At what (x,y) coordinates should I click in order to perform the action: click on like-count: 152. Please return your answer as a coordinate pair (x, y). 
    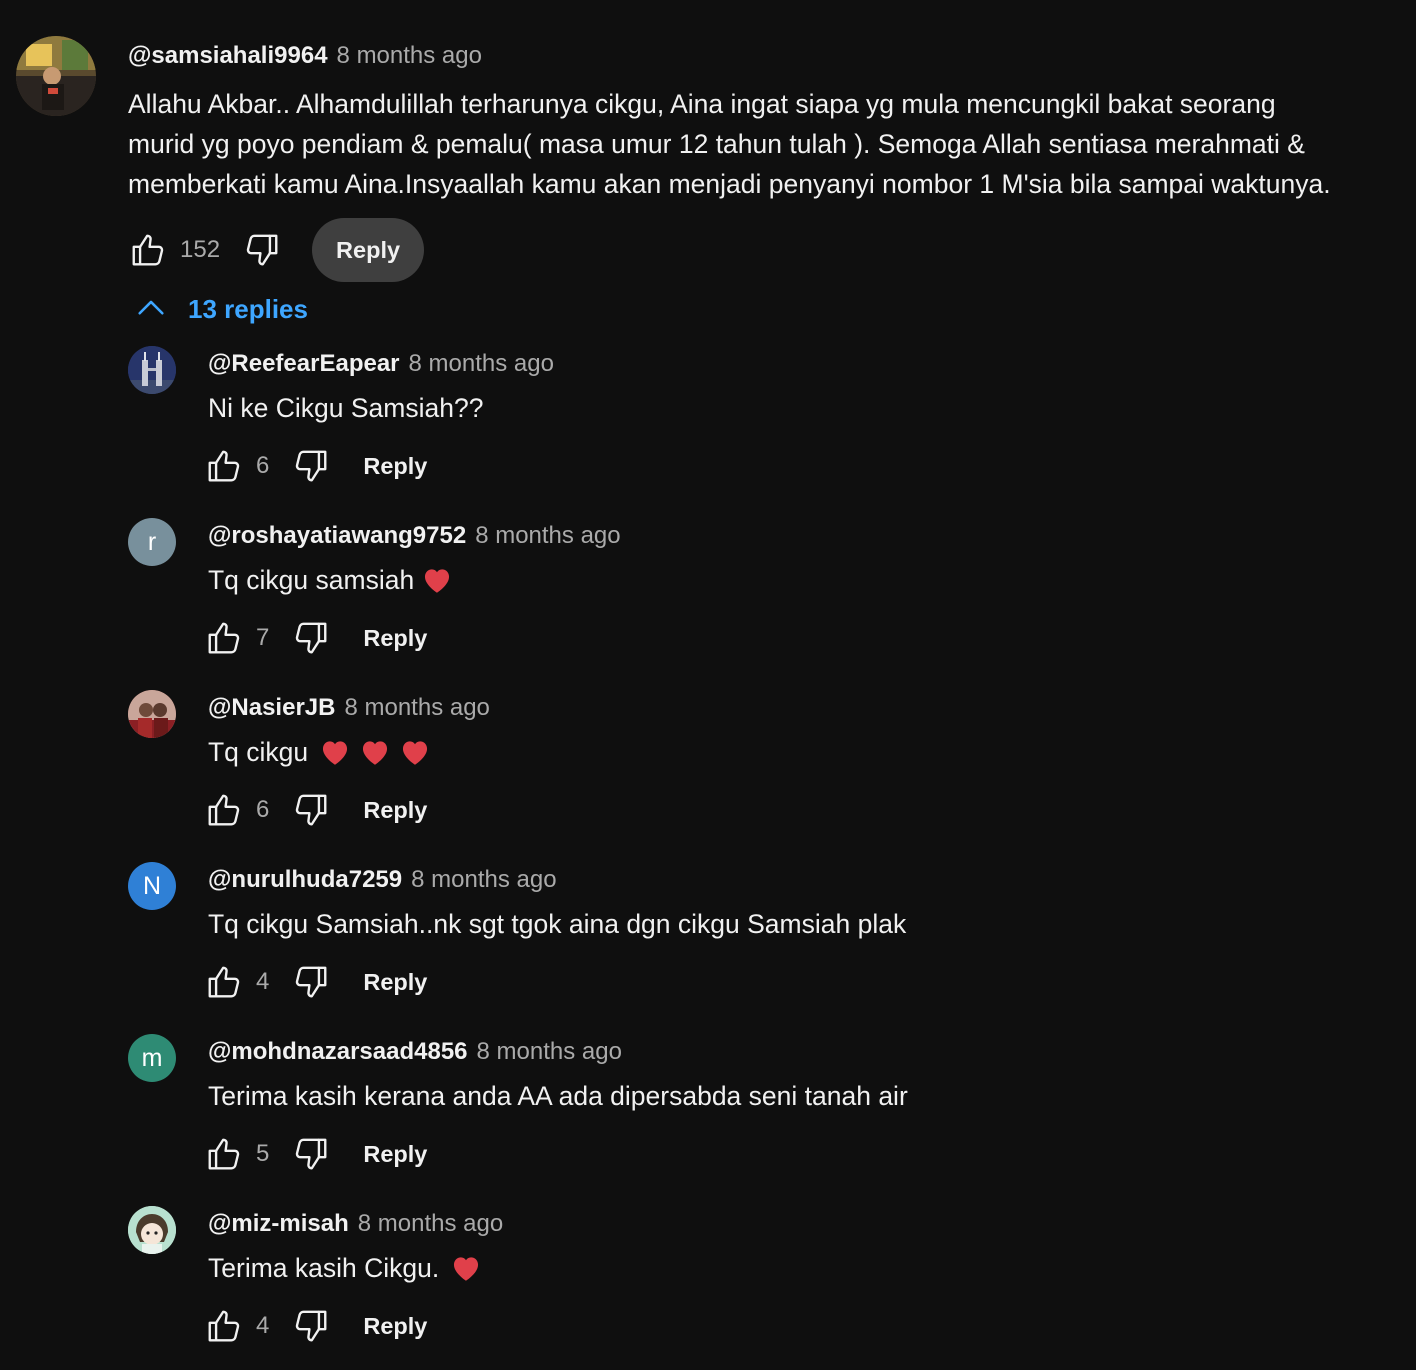
    Looking at the image, I should click on (200, 249).